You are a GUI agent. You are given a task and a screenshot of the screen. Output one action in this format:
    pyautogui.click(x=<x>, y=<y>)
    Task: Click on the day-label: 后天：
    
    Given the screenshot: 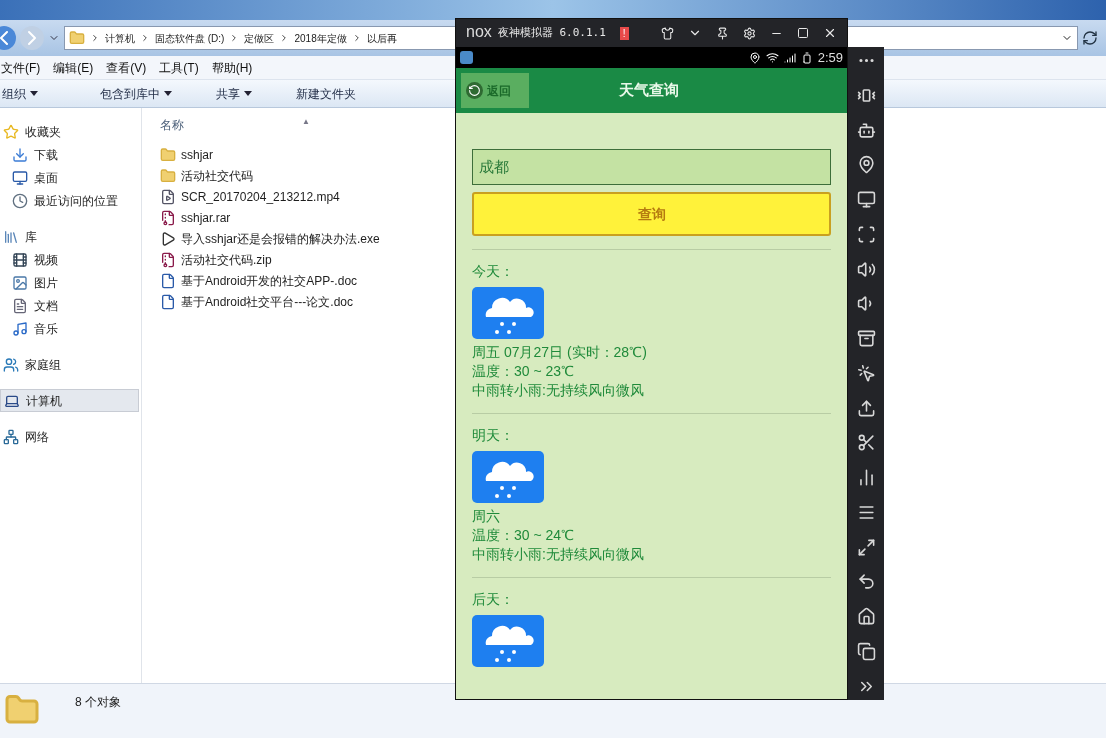 What is the action you would take?
    pyautogui.click(x=493, y=599)
    